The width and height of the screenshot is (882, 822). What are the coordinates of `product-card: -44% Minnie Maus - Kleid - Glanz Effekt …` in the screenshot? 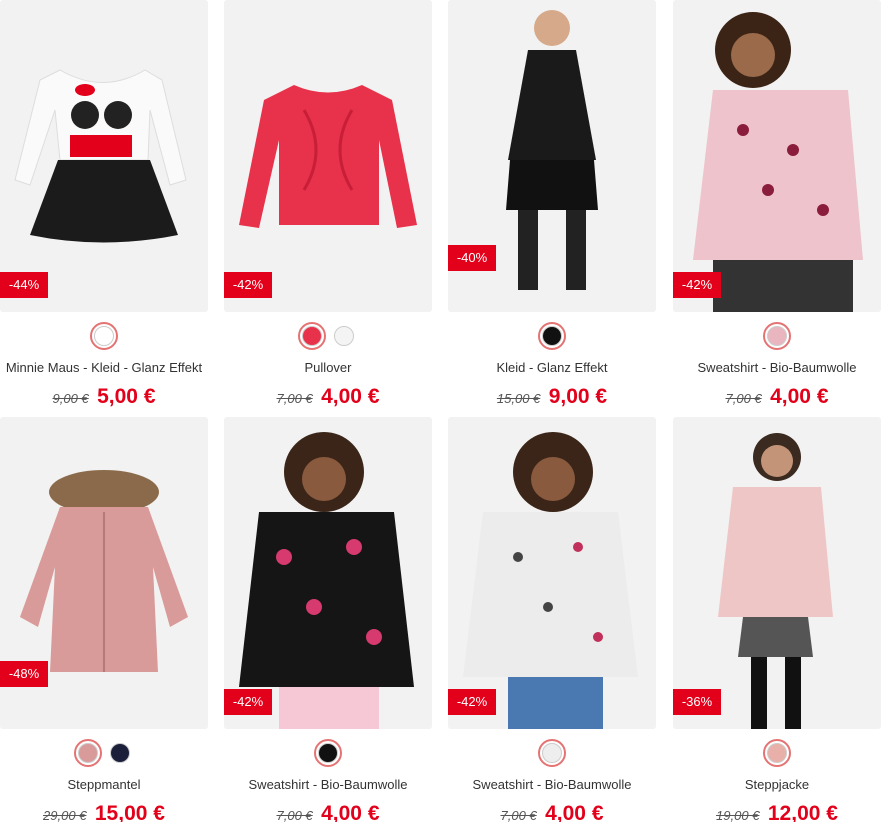 It's located at (104, 206).